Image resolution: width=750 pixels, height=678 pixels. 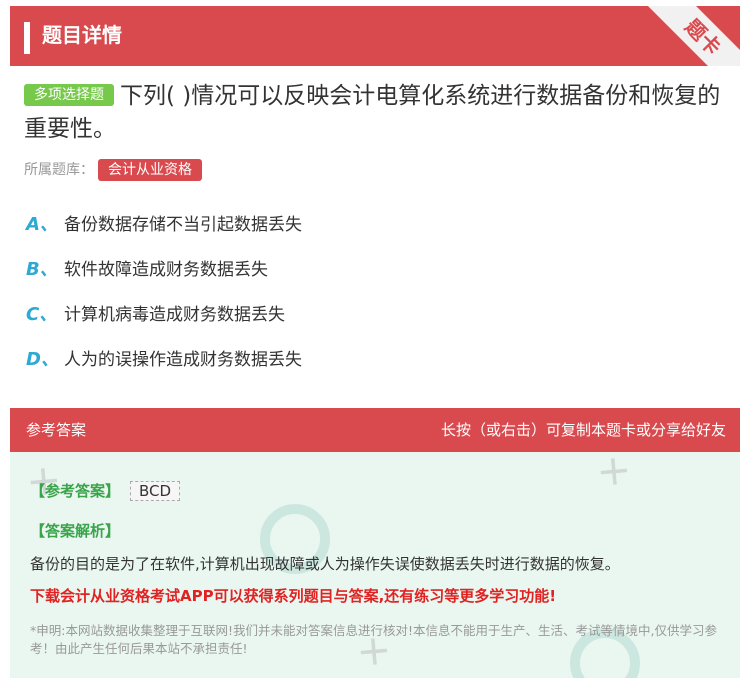 What do you see at coordinates (183, 360) in the screenshot?
I see `option-text: 人为的误操作造成财务数据丢失` at bounding box center [183, 360].